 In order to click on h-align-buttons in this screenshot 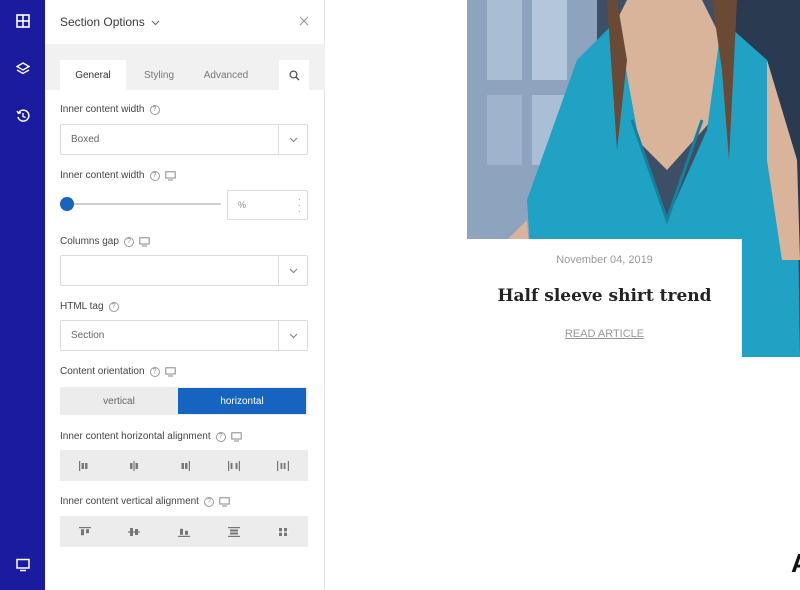, I will do `click(184, 465)`.